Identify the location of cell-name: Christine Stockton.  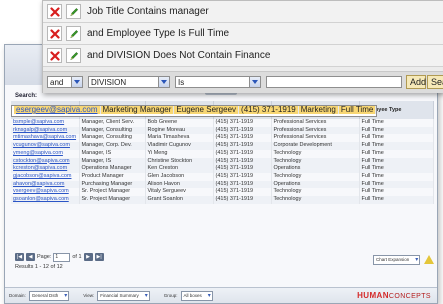
(179, 161).